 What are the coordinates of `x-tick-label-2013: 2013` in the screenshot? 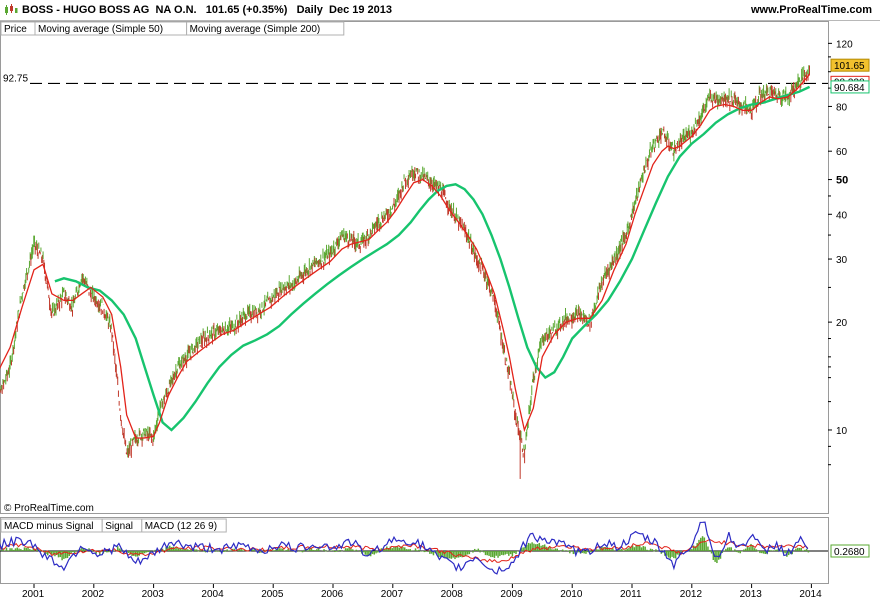 It's located at (751, 594).